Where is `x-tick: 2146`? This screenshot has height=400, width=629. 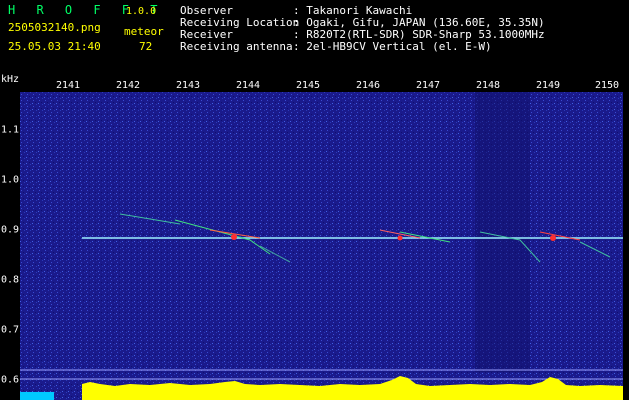
x-tick: 2146 is located at coordinates (368, 85).